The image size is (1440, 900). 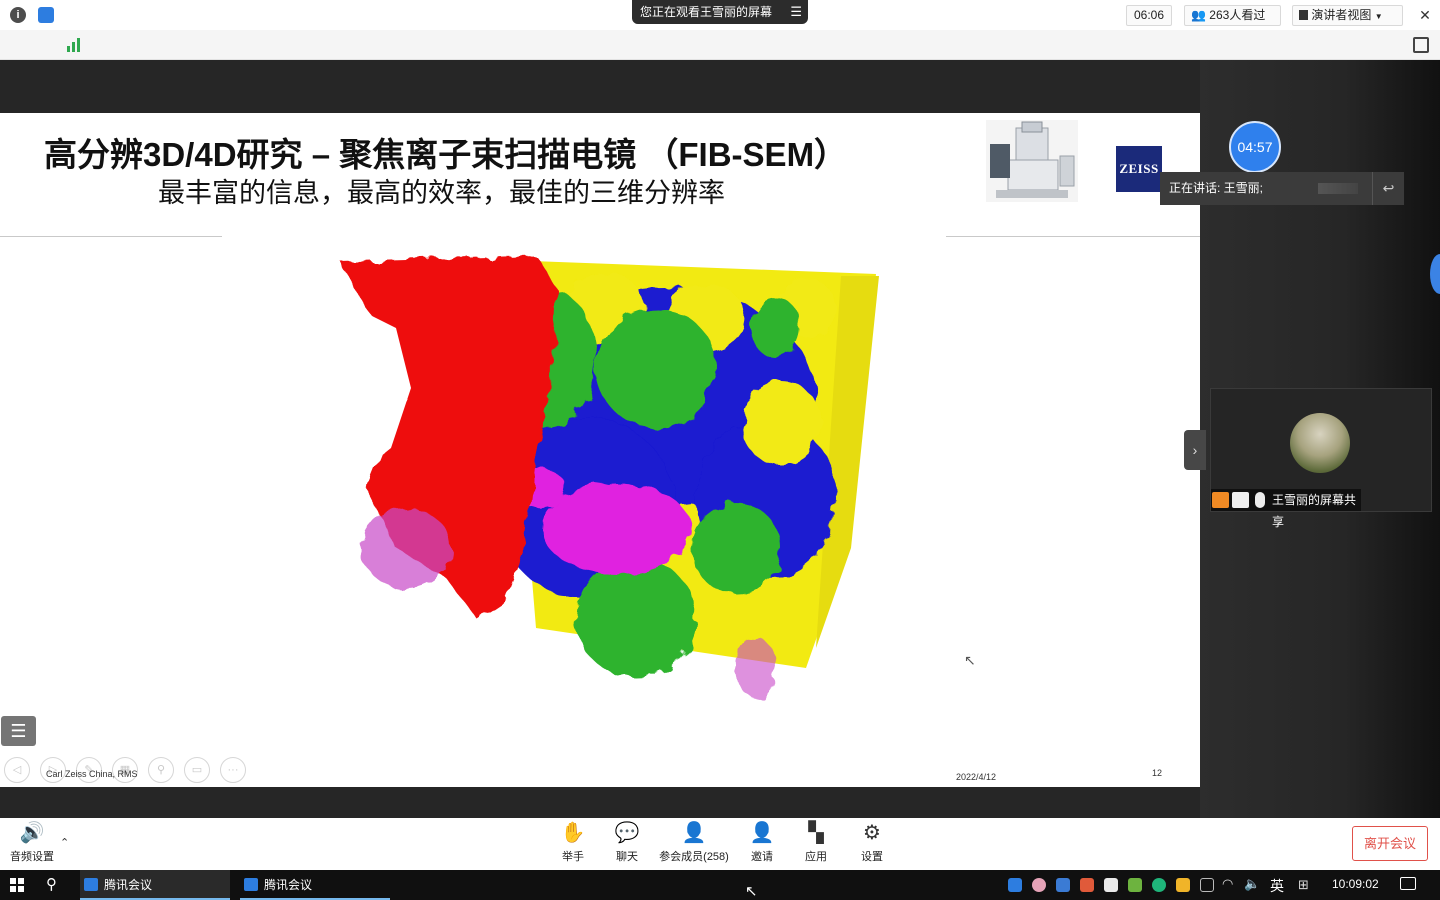 I want to click on collapse-panel-icon: ›, so click(x=1195, y=450).